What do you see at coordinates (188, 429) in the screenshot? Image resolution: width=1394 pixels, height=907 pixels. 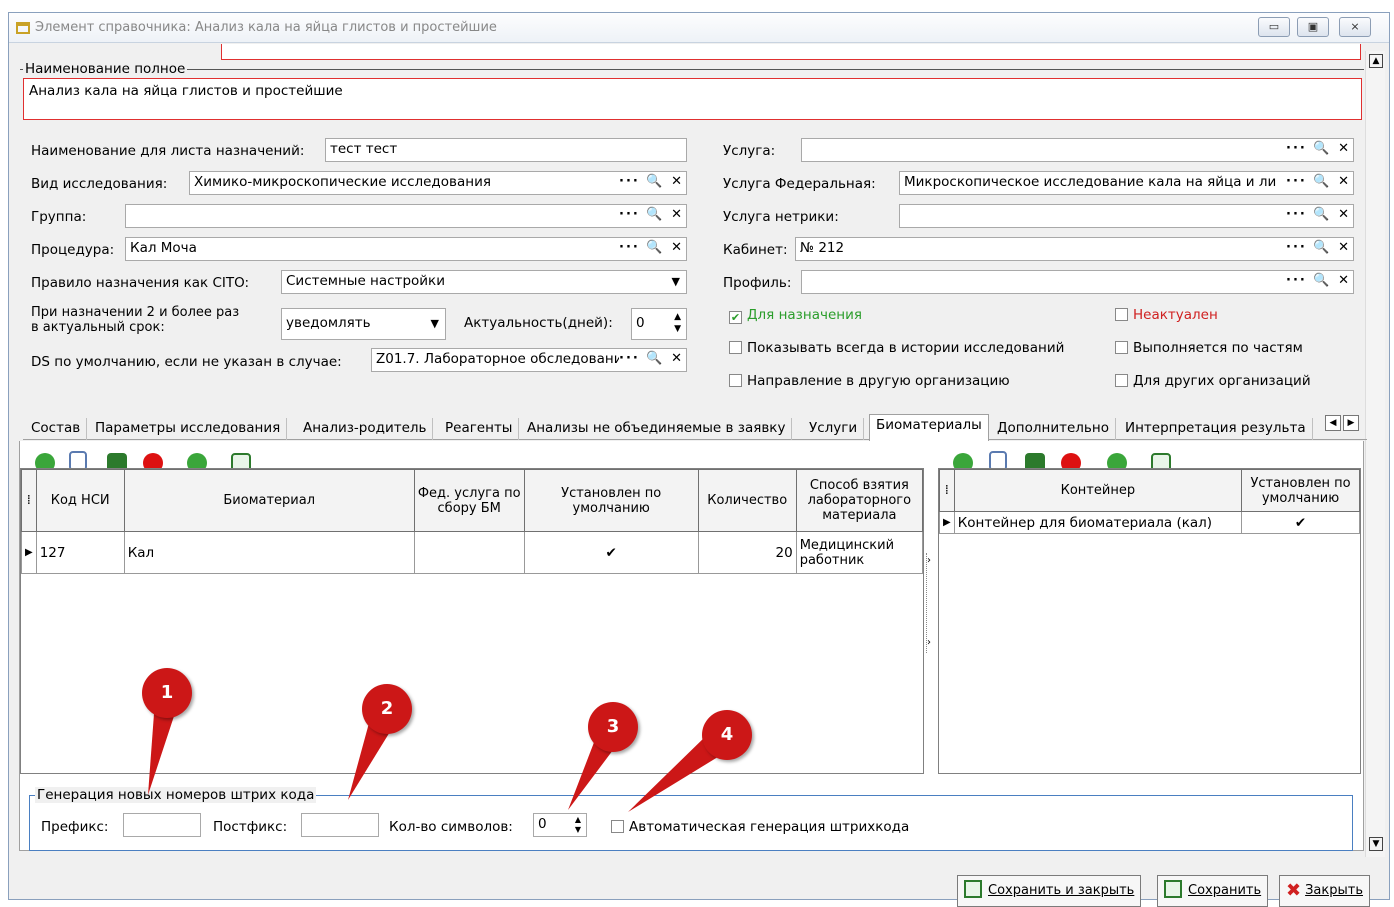 I see `tab-research-params: Параметры исследования` at bounding box center [188, 429].